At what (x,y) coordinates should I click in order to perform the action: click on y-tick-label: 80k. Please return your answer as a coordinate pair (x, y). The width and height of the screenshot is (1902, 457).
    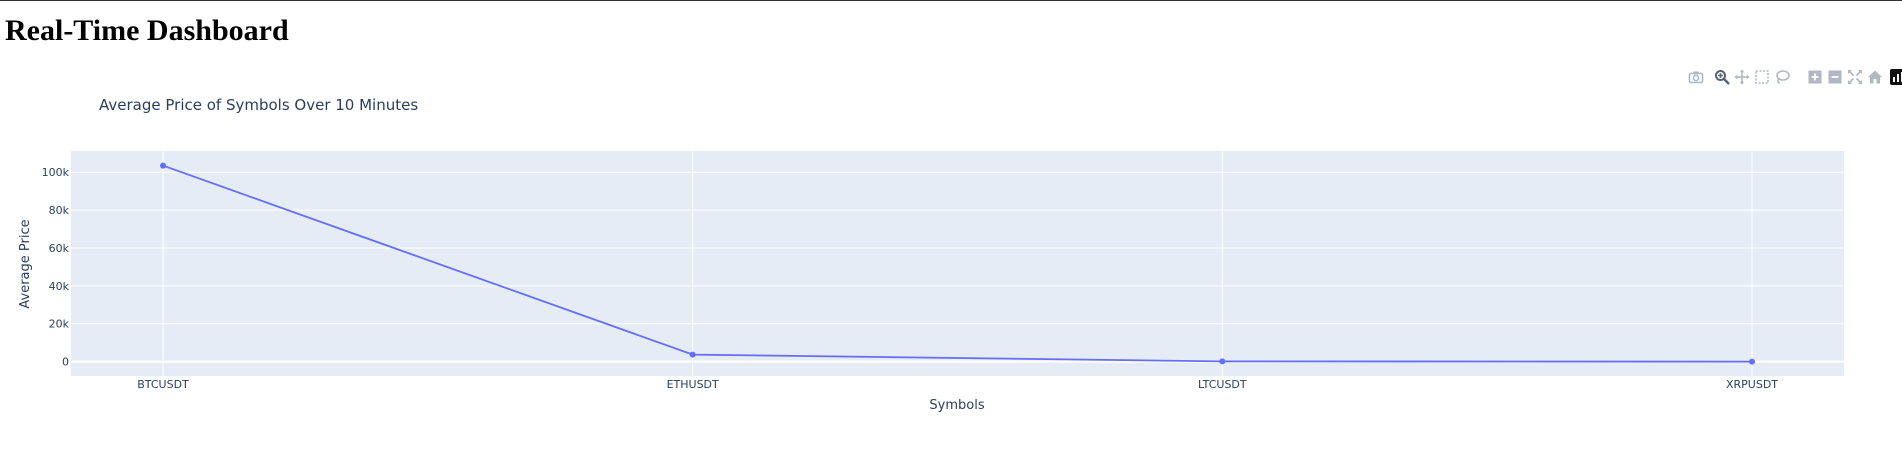
    Looking at the image, I should click on (59, 210).